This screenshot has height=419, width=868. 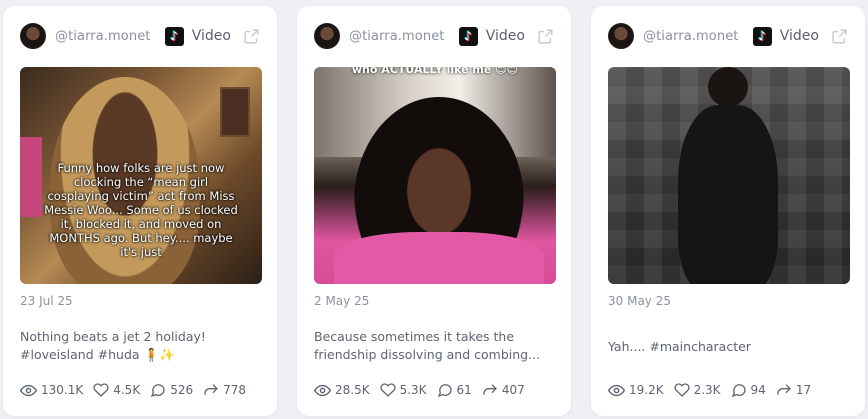 I want to click on comments-stat: 526, so click(x=171, y=390).